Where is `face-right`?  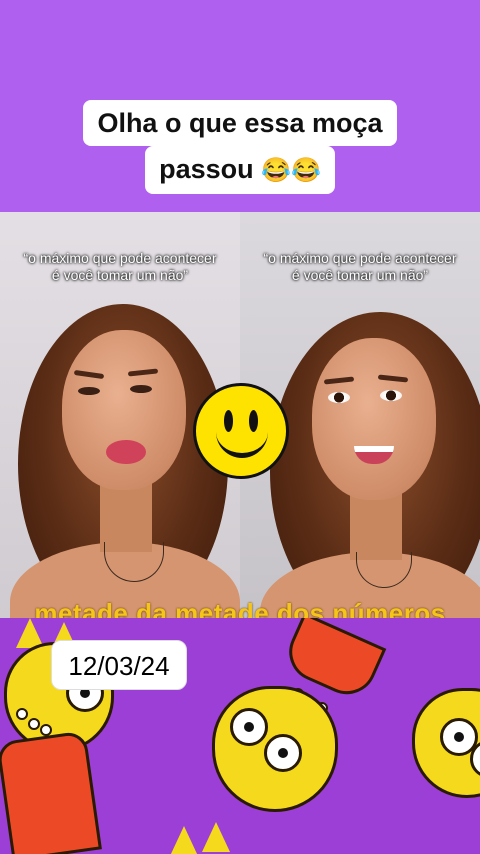
face-right is located at coordinates (374, 419).